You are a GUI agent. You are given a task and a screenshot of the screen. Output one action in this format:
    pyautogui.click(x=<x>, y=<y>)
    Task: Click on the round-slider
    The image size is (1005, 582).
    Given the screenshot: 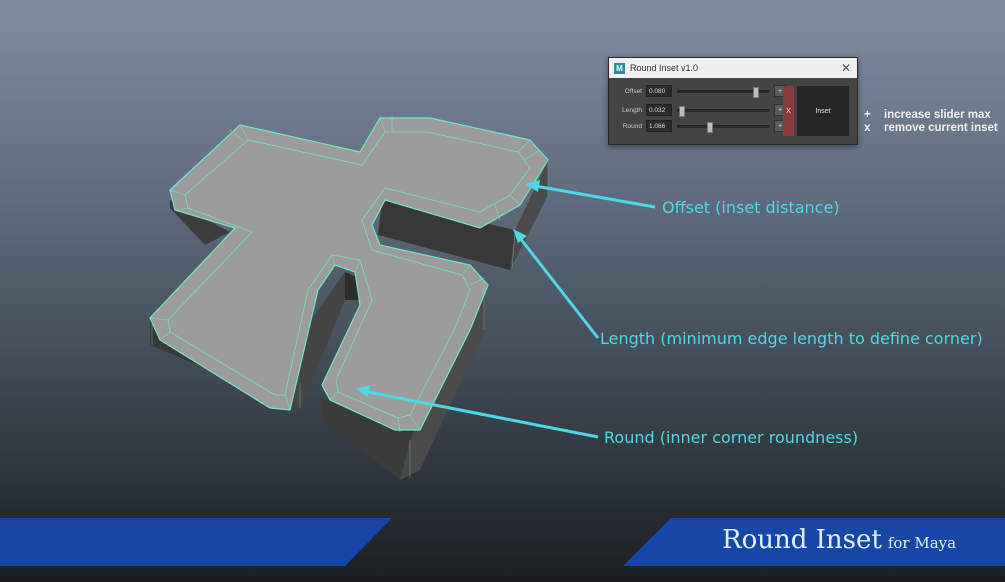 What is the action you would take?
    pyautogui.click(x=723, y=127)
    